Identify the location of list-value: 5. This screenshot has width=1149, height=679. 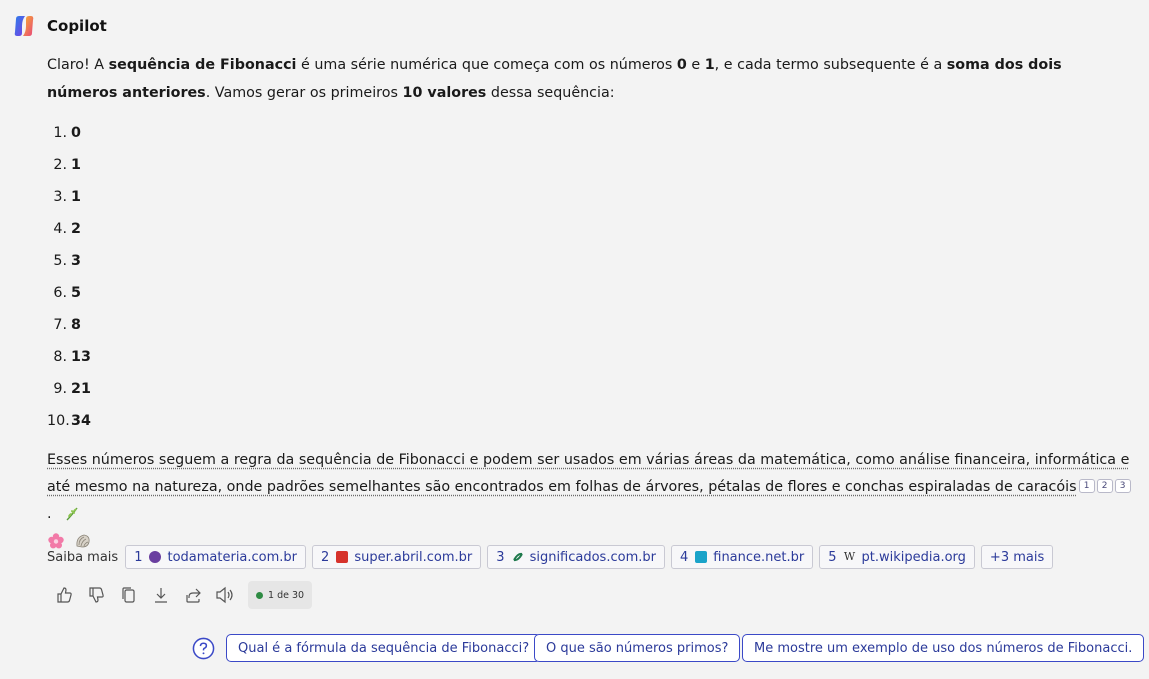
(76, 293).